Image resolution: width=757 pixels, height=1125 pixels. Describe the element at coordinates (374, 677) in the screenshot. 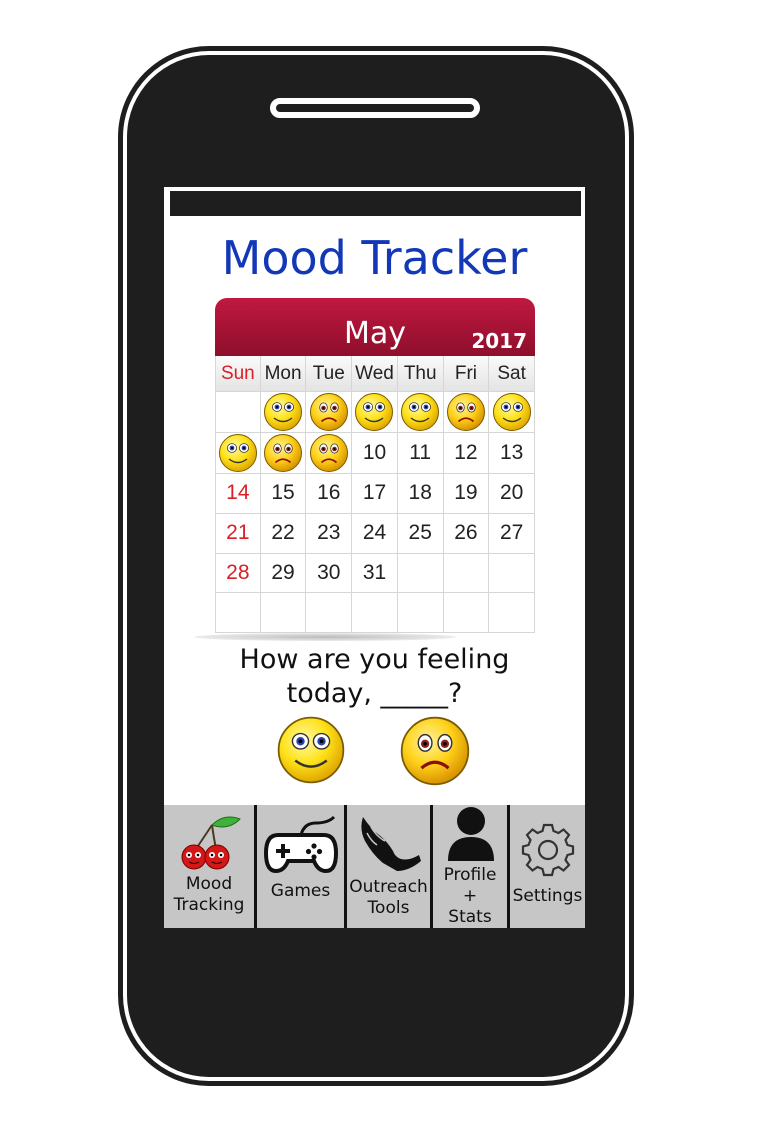

I see `mood-question: How are you feeling today, _____?` at that location.